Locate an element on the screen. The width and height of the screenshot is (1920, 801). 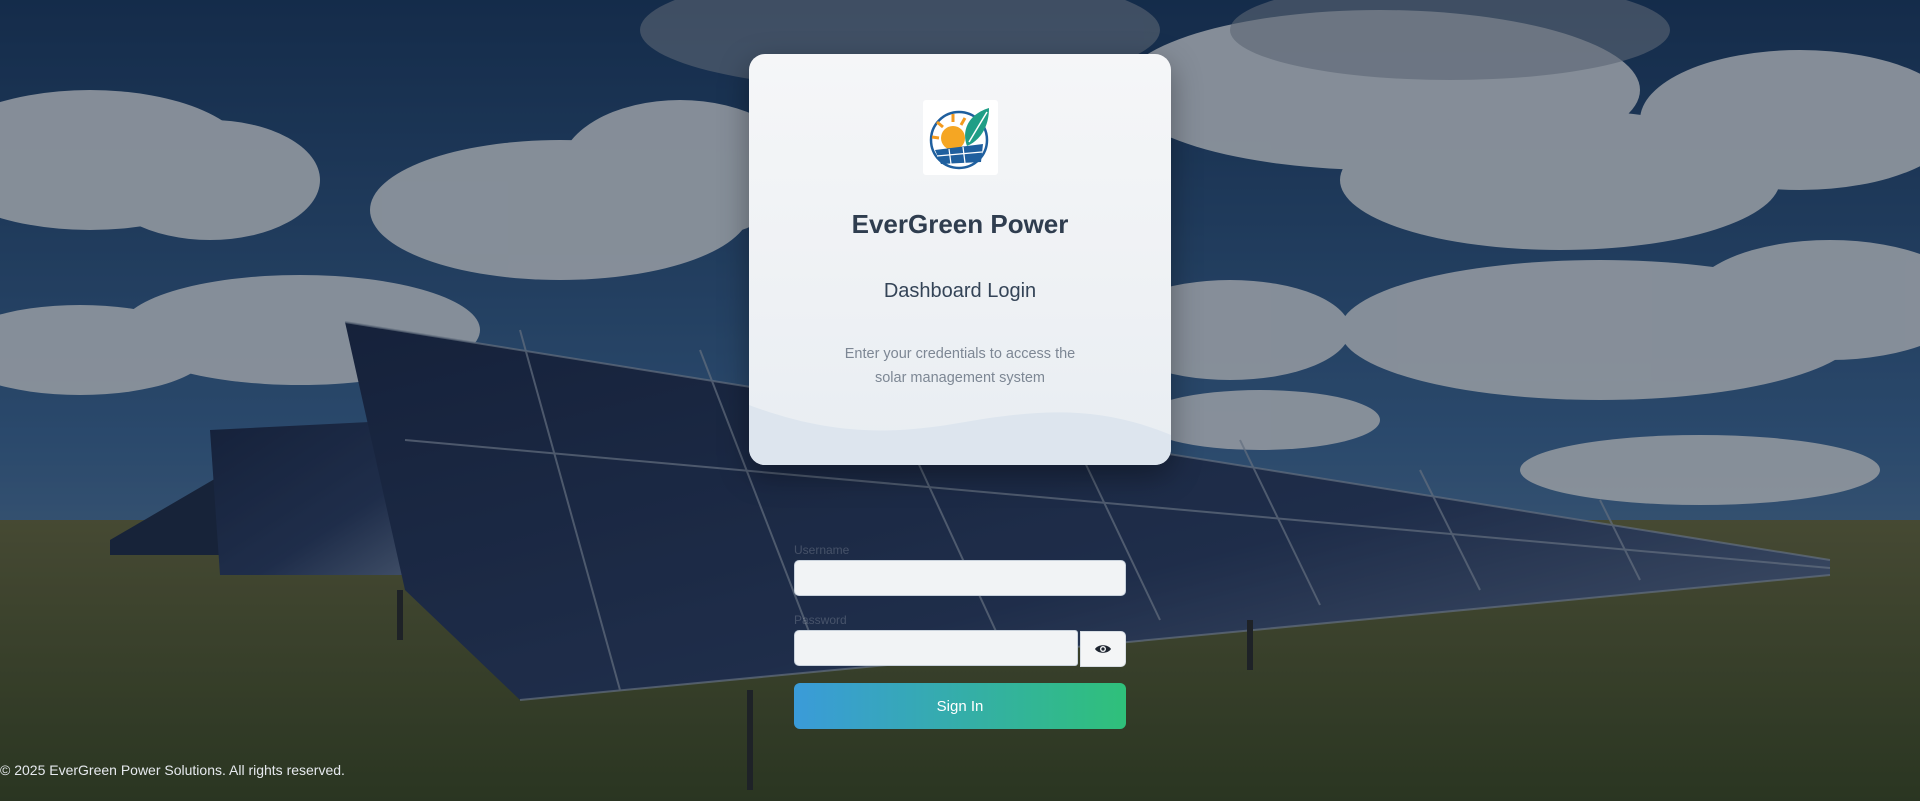
password-label: Password is located at coordinates (820, 620).